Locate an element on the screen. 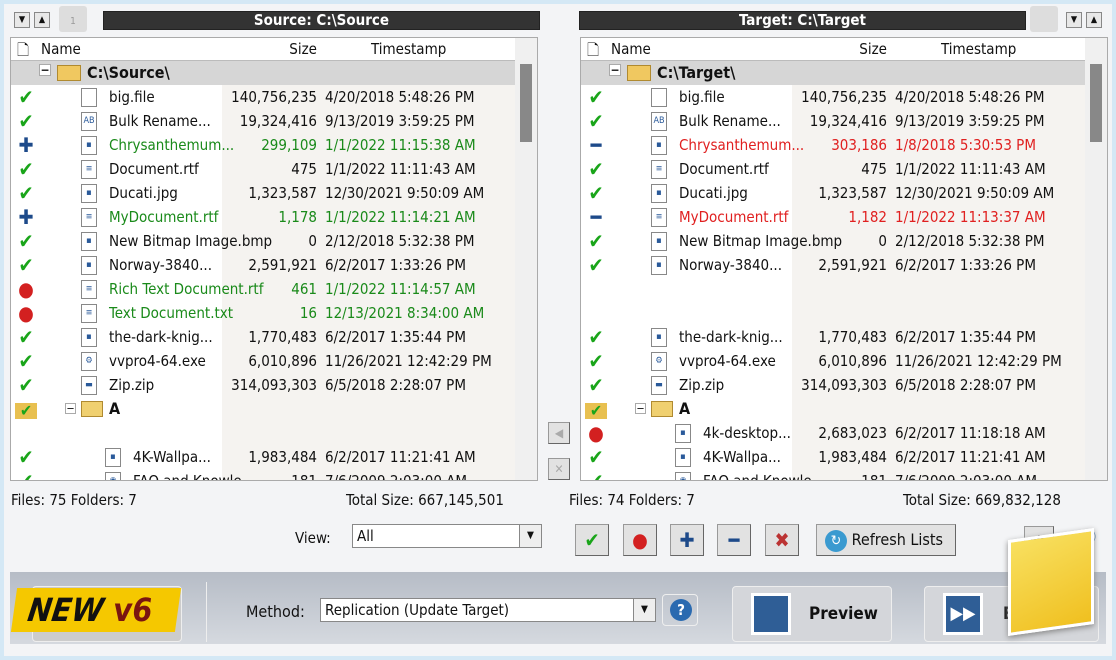  source-total-size: Total Size: 667,145,501 is located at coordinates (425, 500).